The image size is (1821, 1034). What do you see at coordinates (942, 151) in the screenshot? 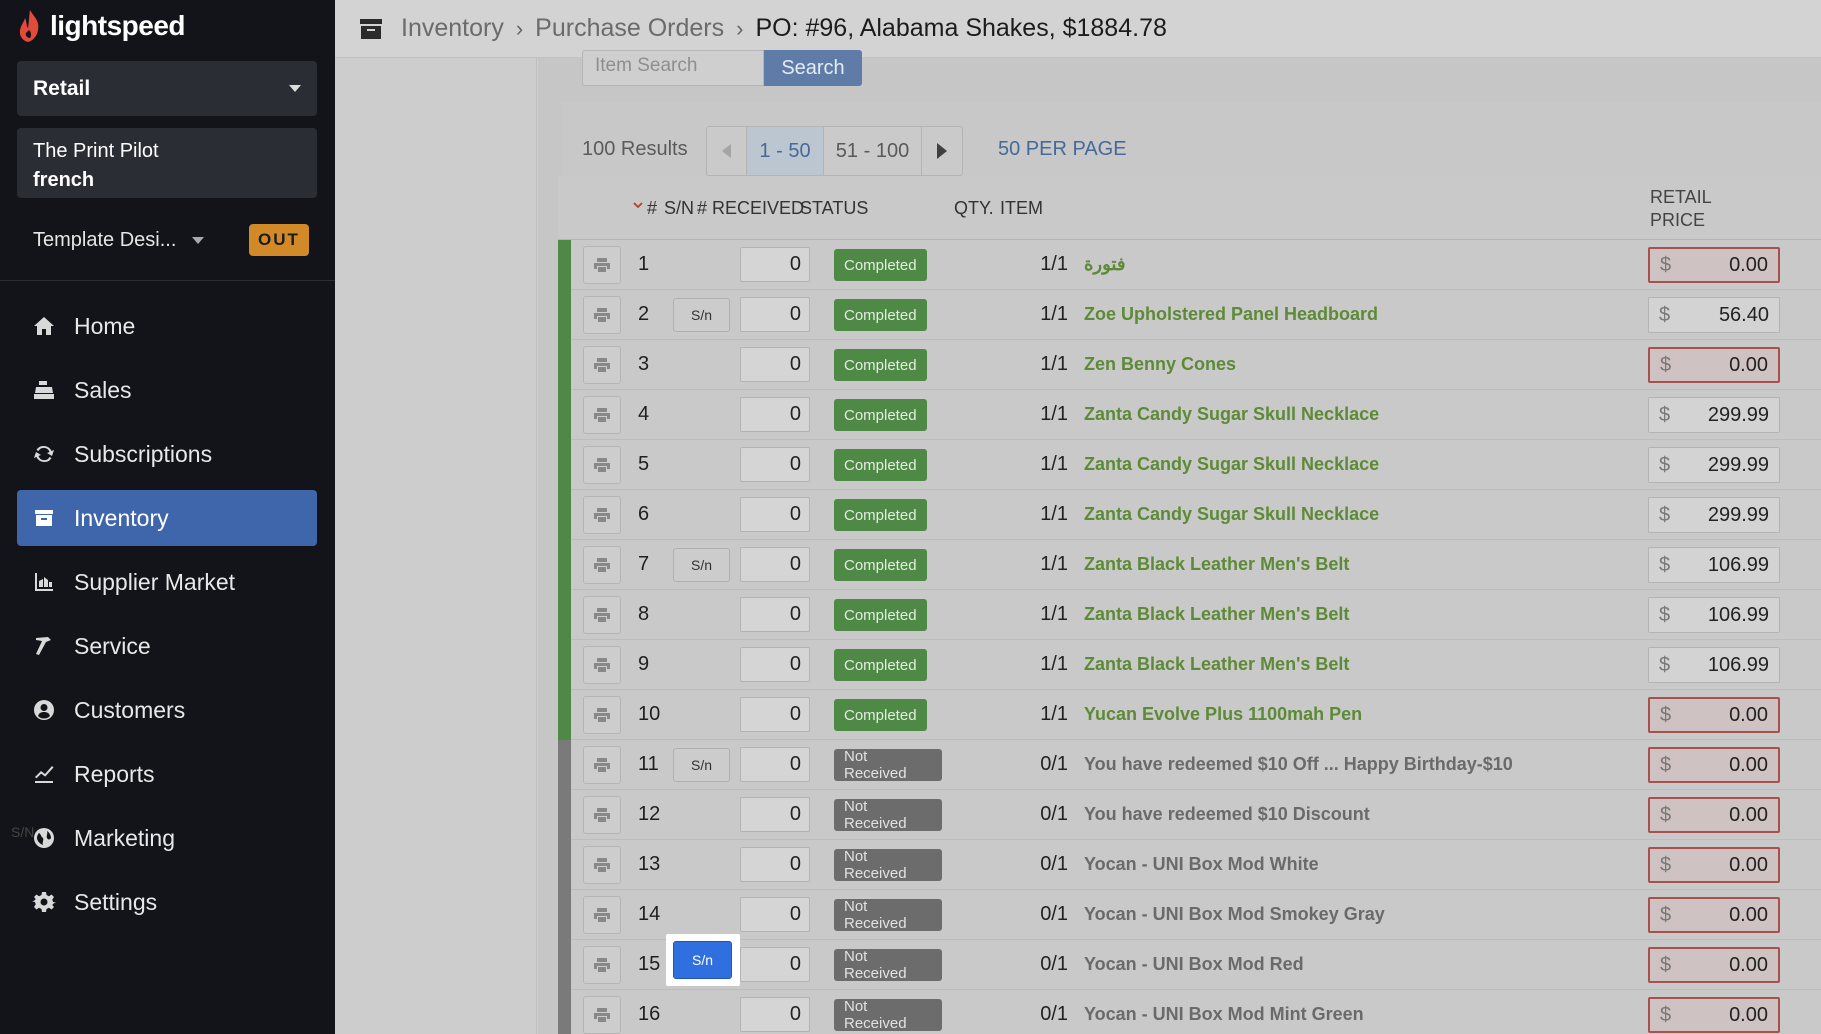
I see `next-page-button` at bounding box center [942, 151].